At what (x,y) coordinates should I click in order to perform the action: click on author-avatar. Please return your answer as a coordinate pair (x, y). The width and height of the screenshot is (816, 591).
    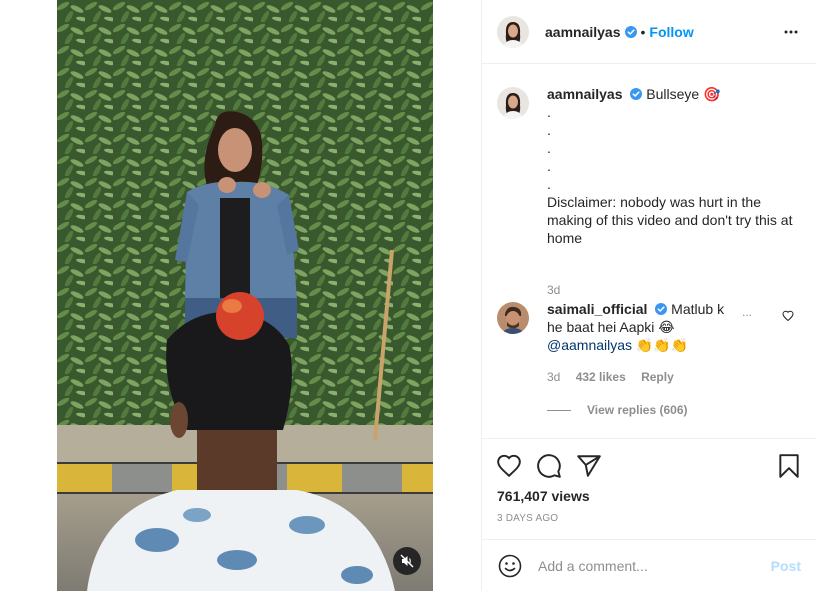
    Looking at the image, I should click on (513, 31).